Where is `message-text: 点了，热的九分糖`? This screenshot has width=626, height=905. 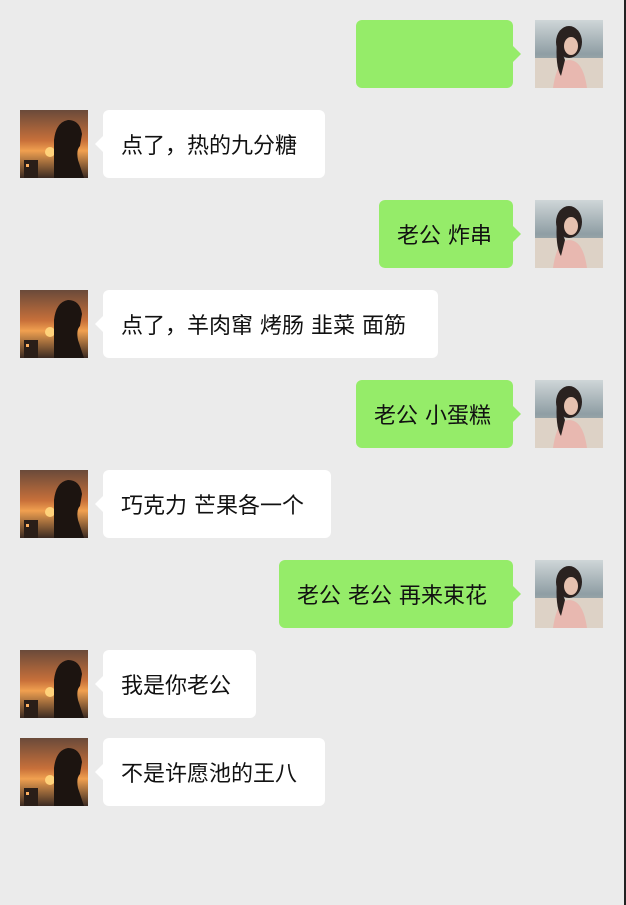 message-text: 点了，热的九分糖 is located at coordinates (209, 146).